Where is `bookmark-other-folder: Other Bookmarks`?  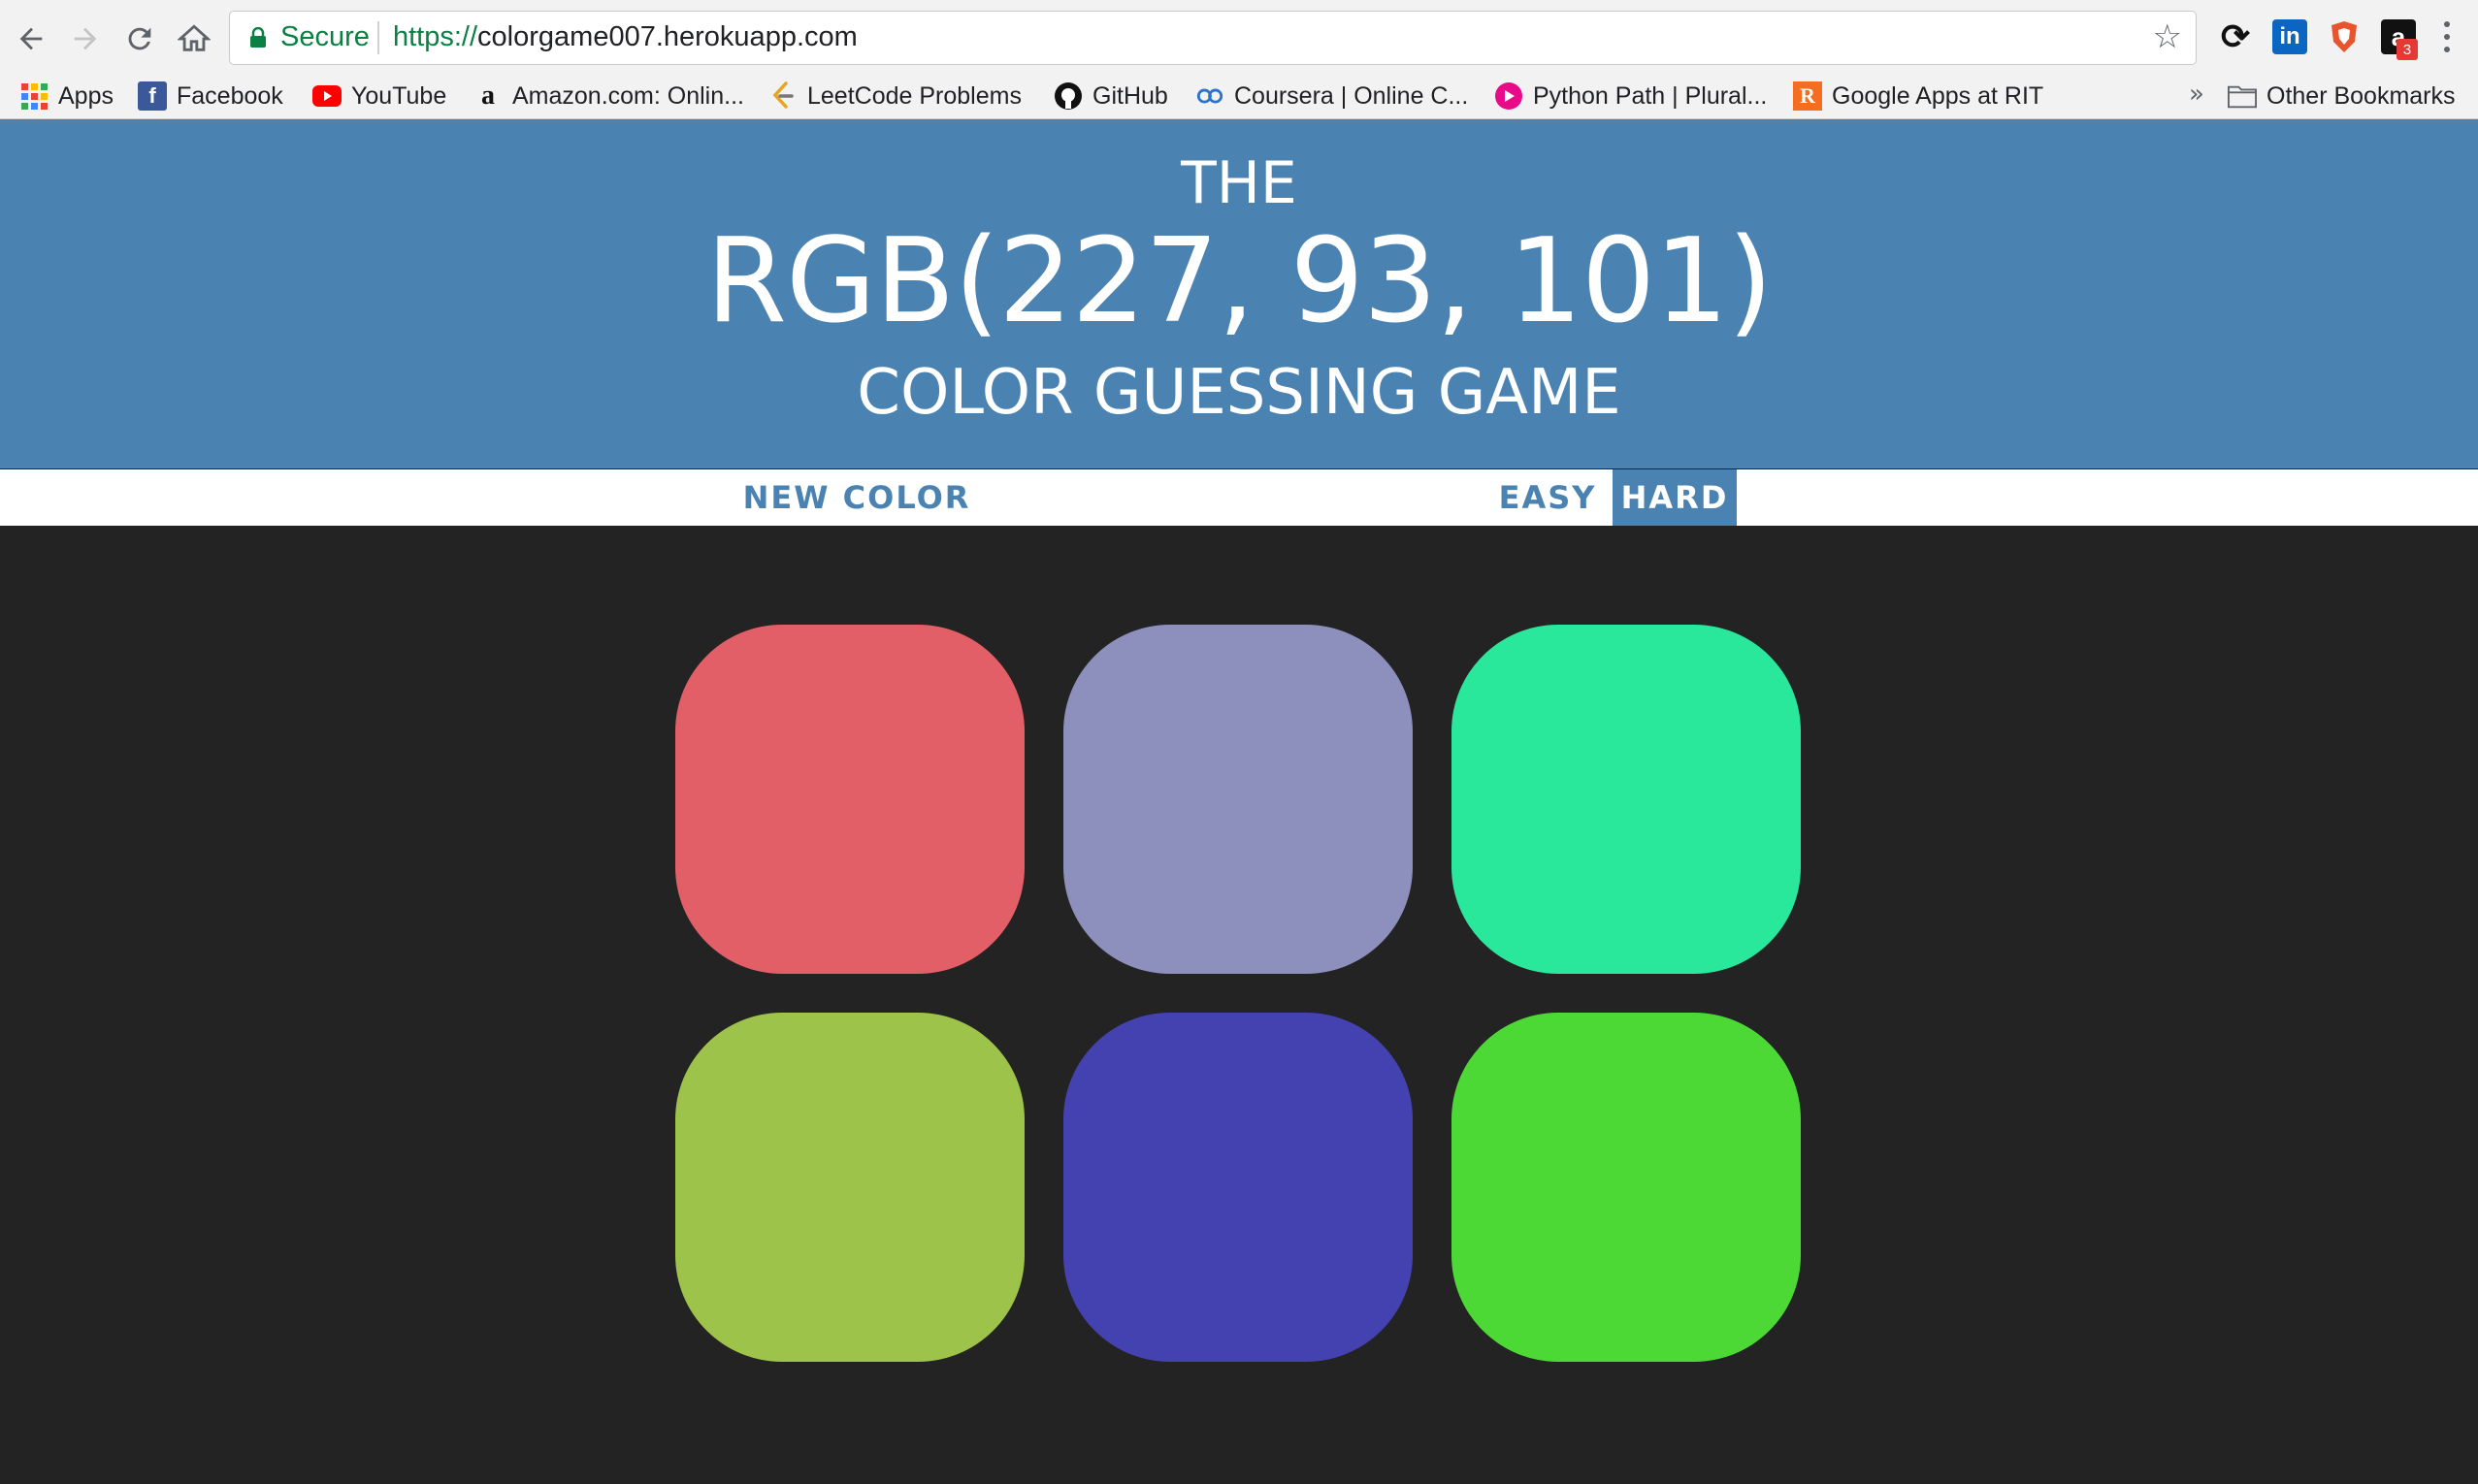 bookmark-other-folder: Other Bookmarks is located at coordinates (2342, 96).